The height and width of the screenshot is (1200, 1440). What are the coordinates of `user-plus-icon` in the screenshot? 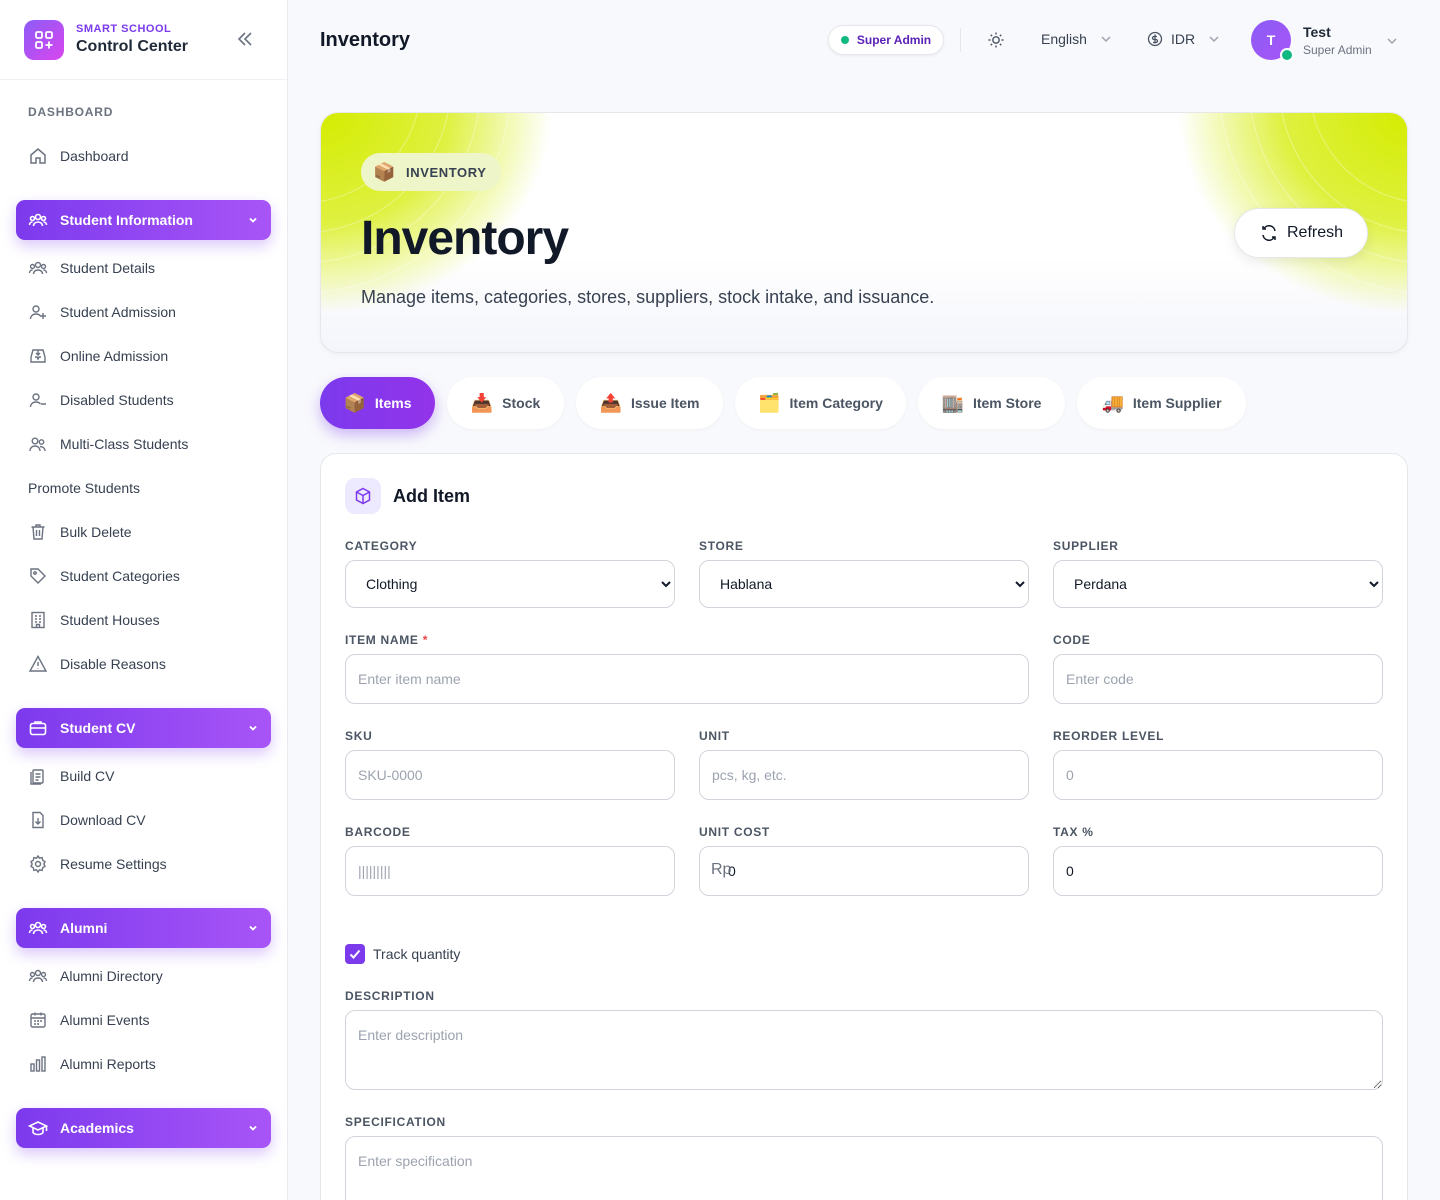 It's located at (38, 312).